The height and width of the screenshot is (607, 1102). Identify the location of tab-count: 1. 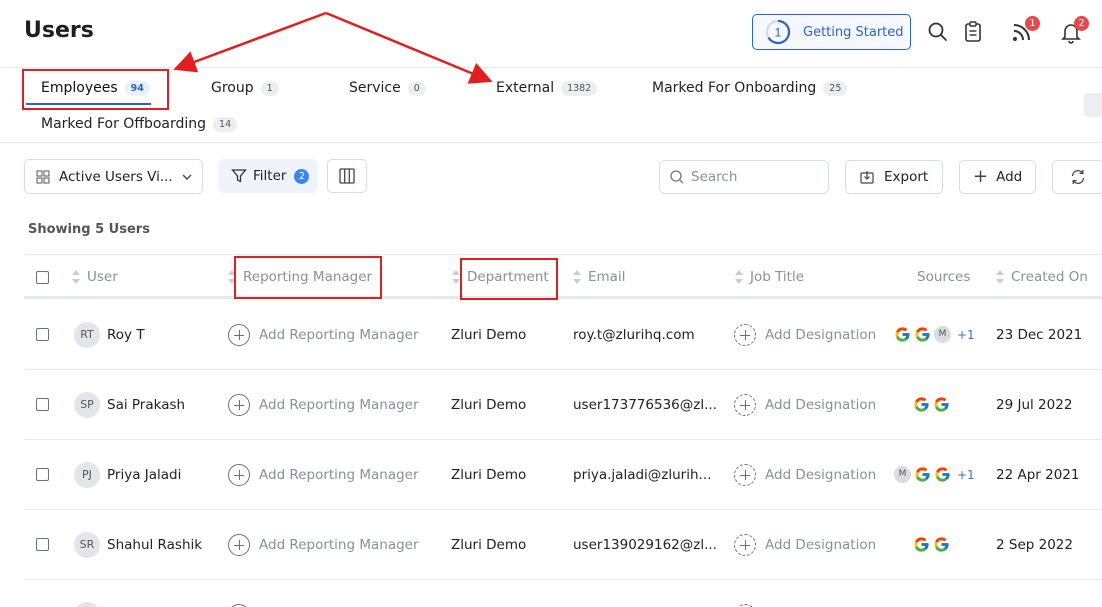
(269, 88).